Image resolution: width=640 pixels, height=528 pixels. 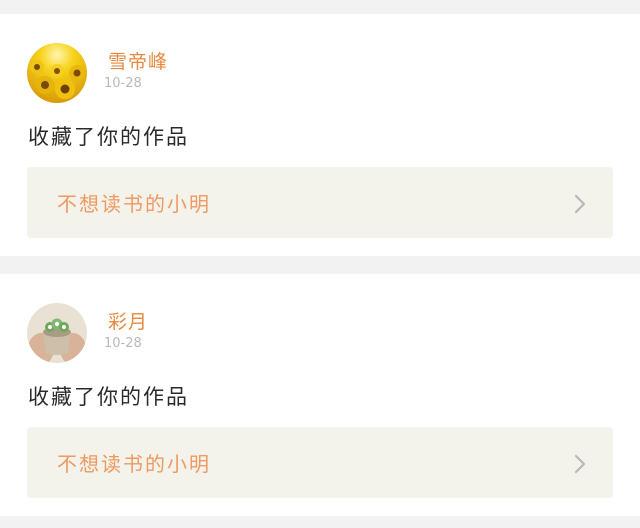 What do you see at coordinates (128, 320) in the screenshot?
I see `username: 彩月` at bounding box center [128, 320].